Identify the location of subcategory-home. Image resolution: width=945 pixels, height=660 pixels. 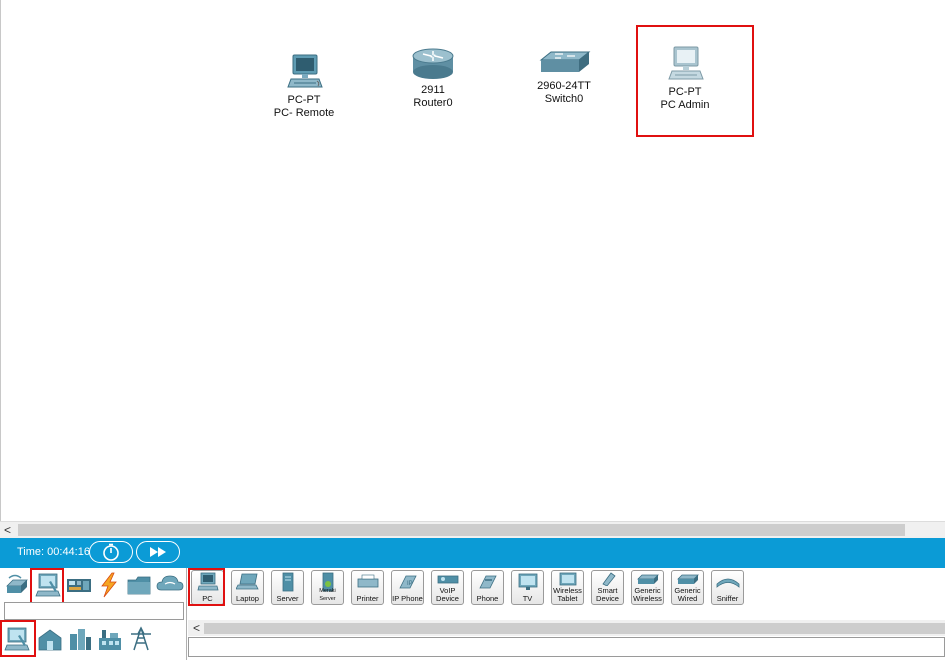
(50, 639).